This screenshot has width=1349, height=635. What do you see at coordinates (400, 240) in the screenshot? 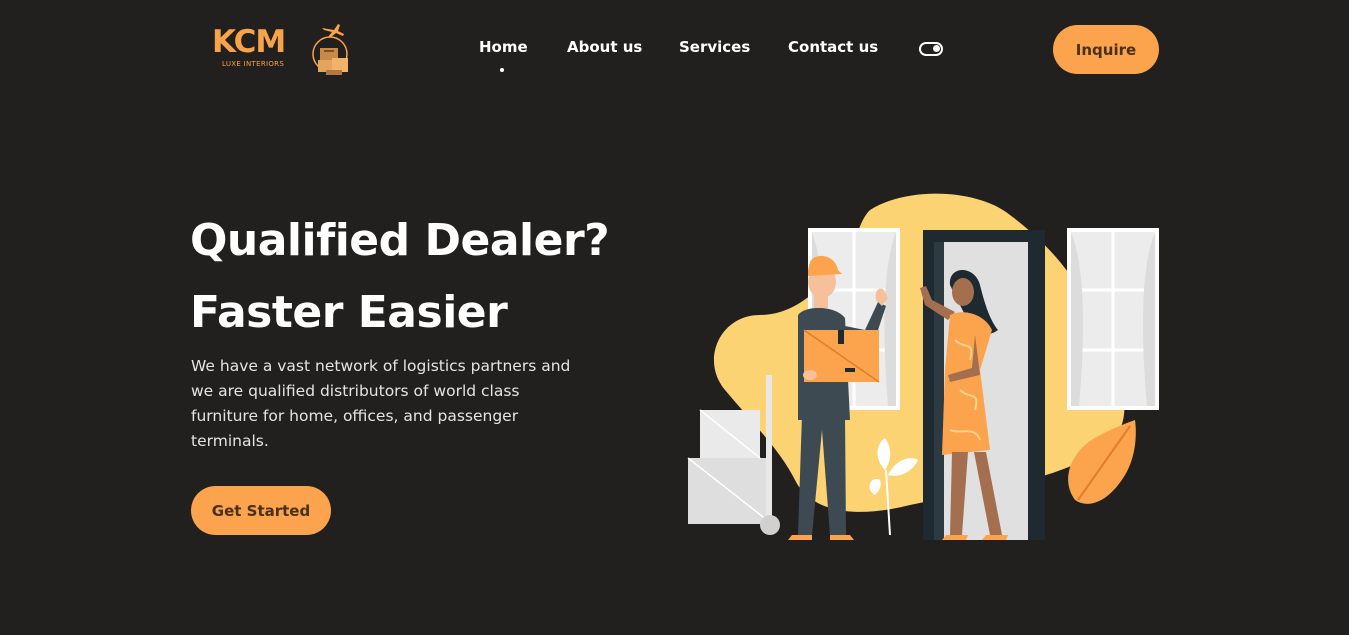
I see `hero-title-line1: Qualified Dealer?` at bounding box center [400, 240].